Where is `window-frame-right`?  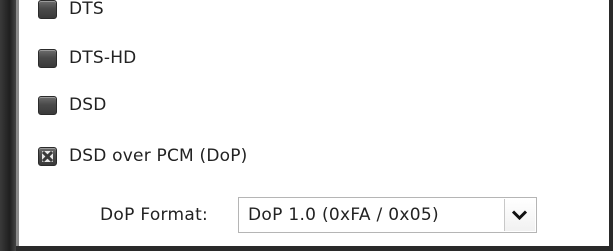
window-frame-right is located at coordinates (611, 125).